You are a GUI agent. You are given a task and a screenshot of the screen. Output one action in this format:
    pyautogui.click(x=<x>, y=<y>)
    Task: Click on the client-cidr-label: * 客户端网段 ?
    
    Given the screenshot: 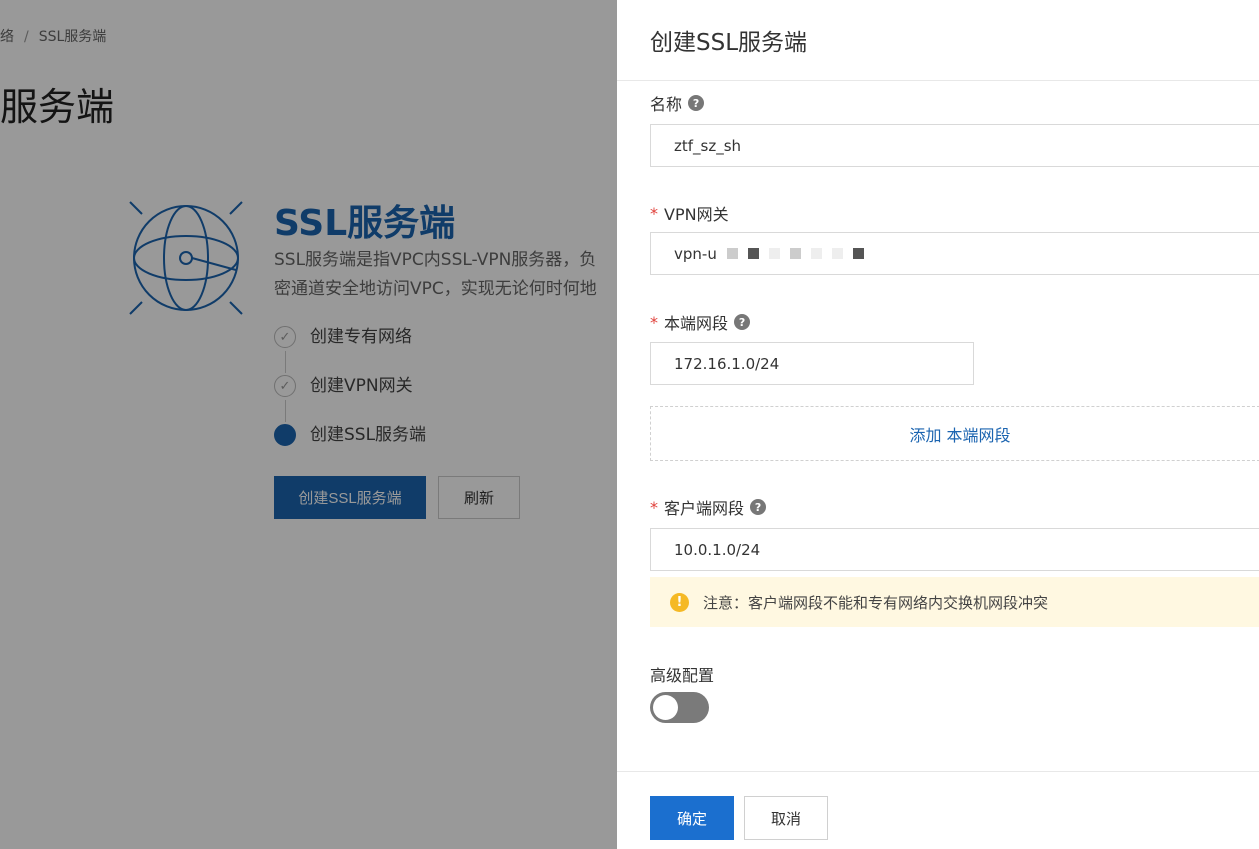 What is the action you would take?
    pyautogui.click(x=708, y=507)
    